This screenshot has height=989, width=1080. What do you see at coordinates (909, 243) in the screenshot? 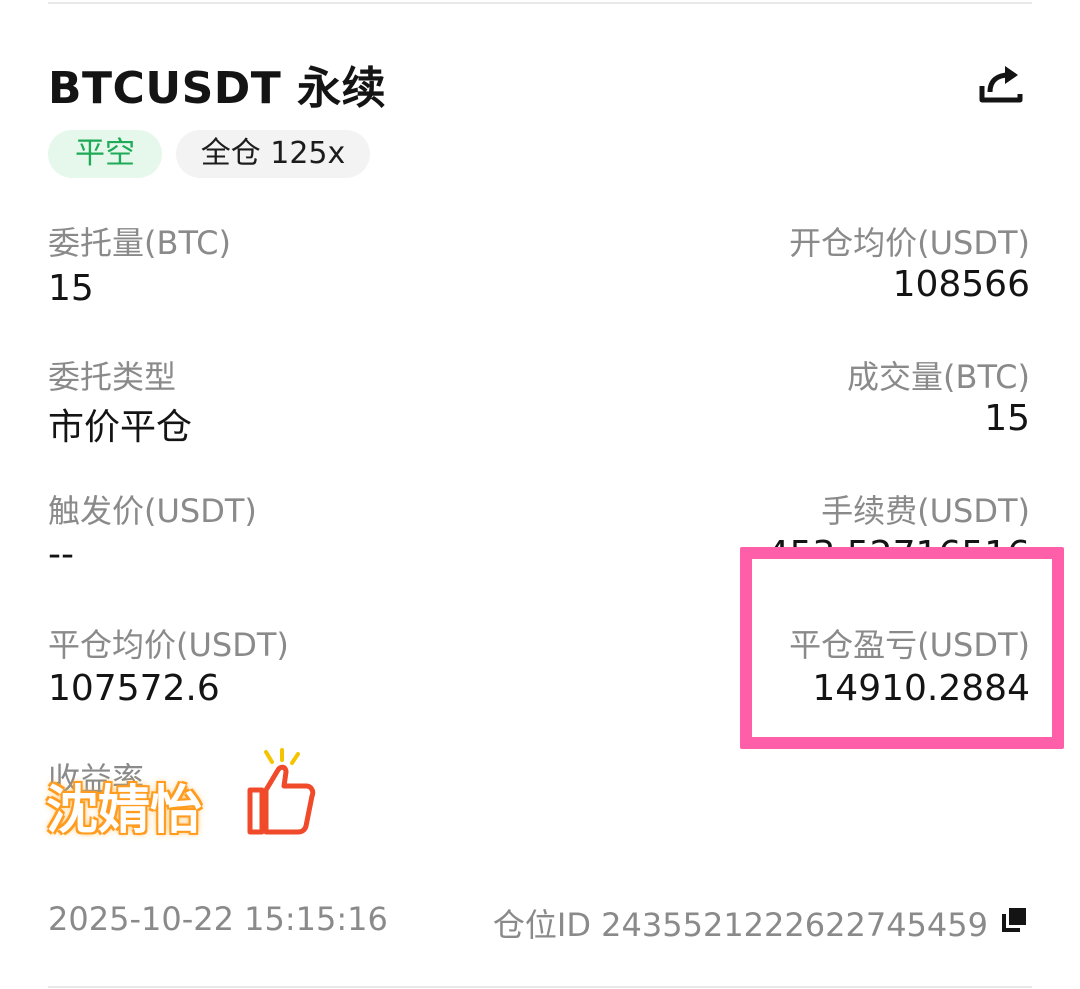
I see `open-avg-label: 开仓均价(USDT)` at bounding box center [909, 243].